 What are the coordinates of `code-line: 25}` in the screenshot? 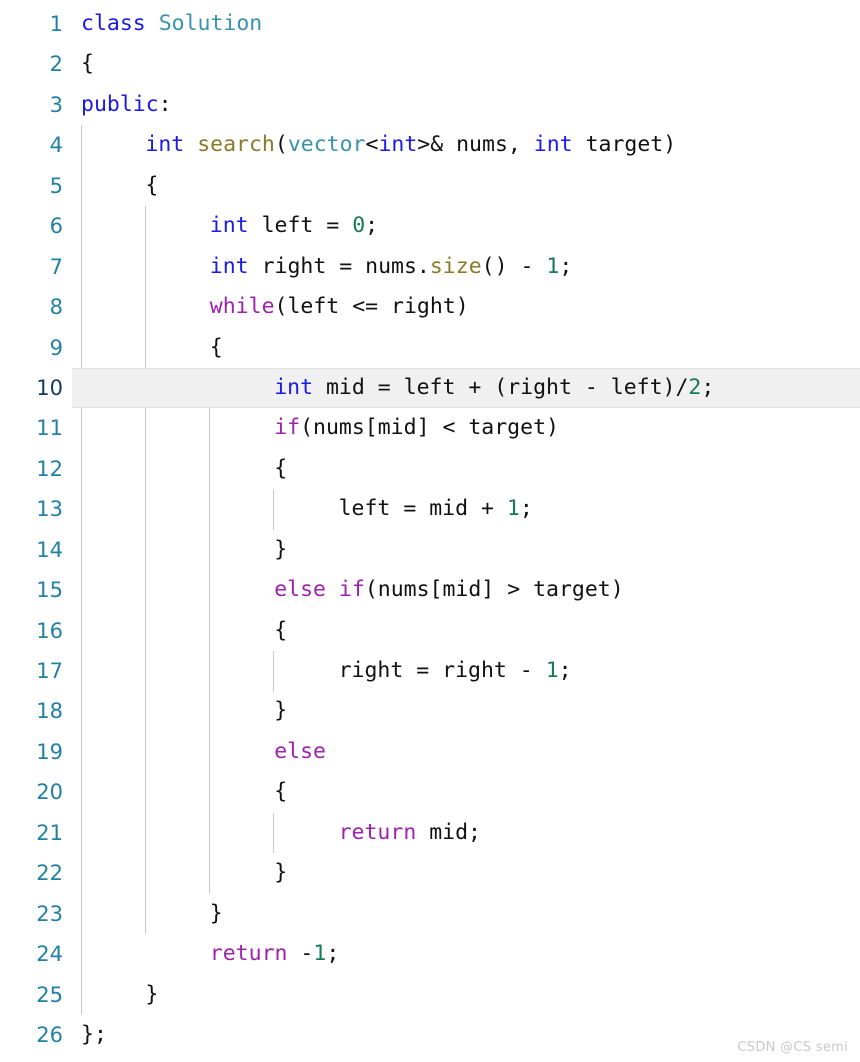 It's located at (430, 995).